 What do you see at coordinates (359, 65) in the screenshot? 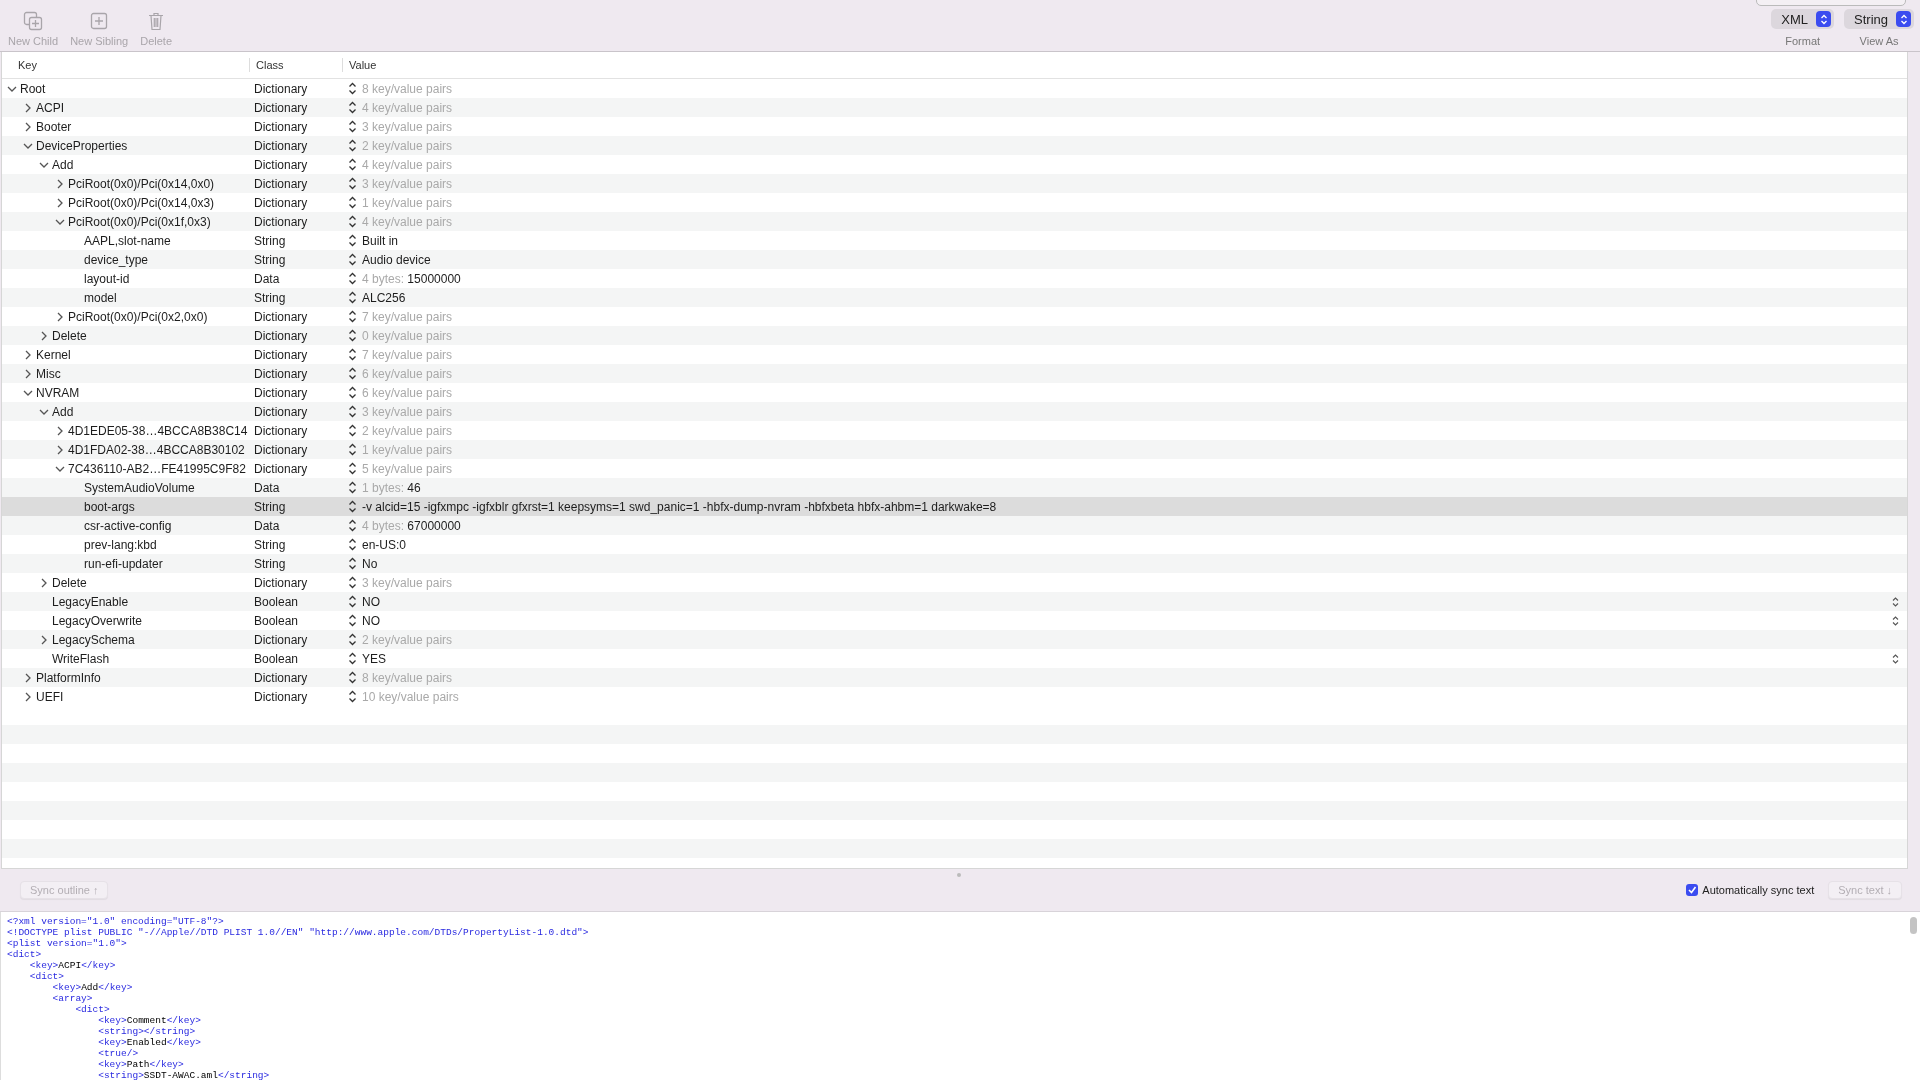
I see `column-header: Value` at bounding box center [359, 65].